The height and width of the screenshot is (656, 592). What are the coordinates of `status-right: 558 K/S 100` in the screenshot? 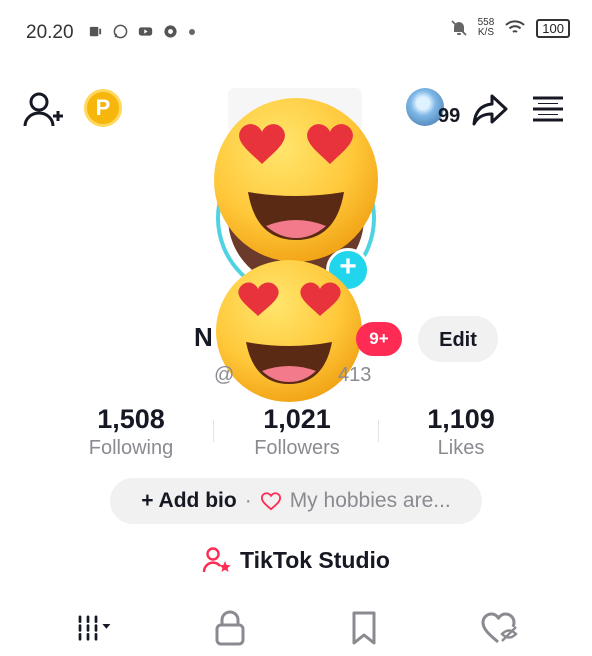 It's located at (510, 28).